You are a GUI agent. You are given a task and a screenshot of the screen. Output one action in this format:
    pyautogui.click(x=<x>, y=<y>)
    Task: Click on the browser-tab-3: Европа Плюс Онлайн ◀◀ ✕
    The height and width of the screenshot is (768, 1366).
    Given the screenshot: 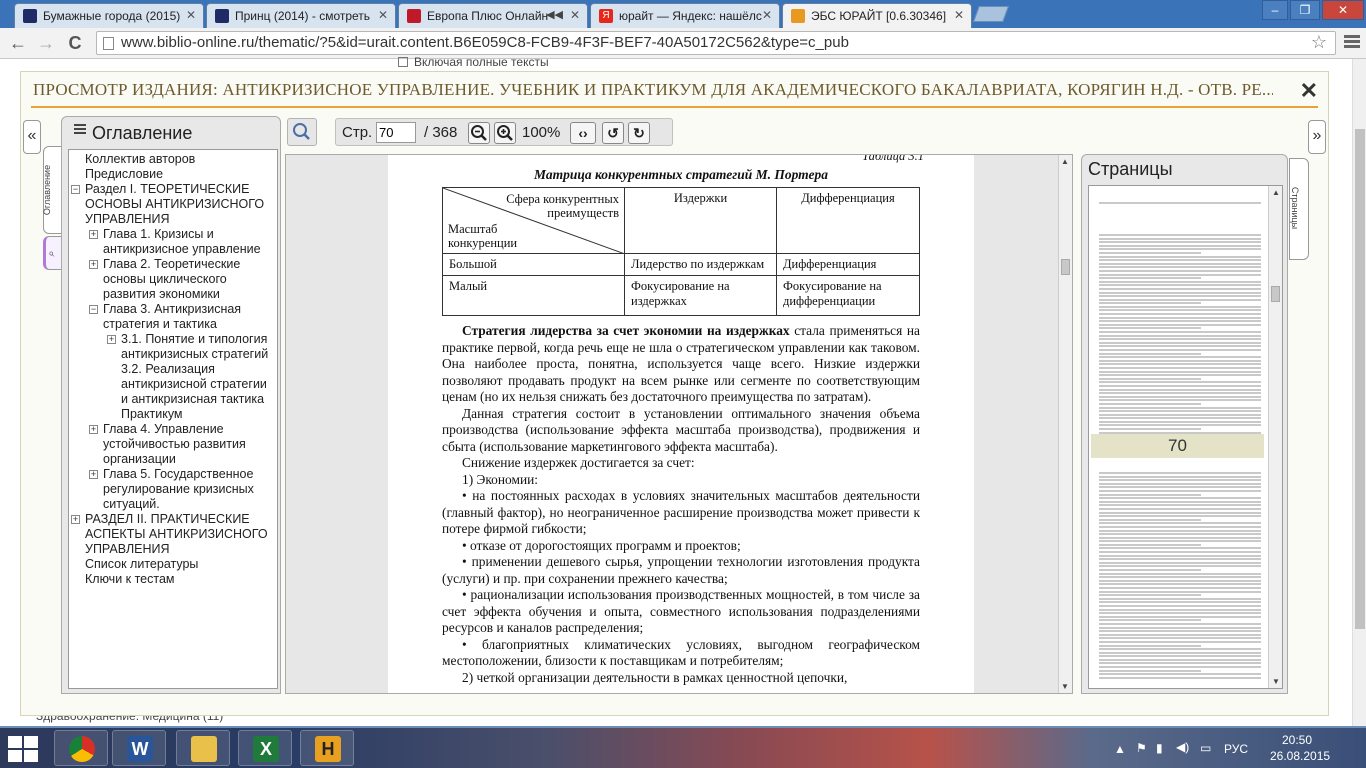 What is the action you would take?
    pyautogui.click(x=493, y=15)
    